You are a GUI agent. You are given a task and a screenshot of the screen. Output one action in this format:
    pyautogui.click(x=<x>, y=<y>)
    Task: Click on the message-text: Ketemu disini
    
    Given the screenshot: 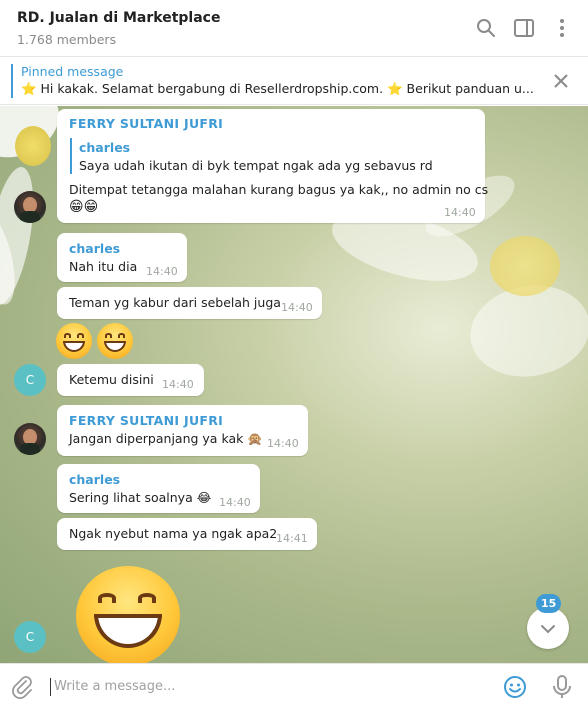 What is the action you would take?
    pyautogui.click(x=111, y=379)
    